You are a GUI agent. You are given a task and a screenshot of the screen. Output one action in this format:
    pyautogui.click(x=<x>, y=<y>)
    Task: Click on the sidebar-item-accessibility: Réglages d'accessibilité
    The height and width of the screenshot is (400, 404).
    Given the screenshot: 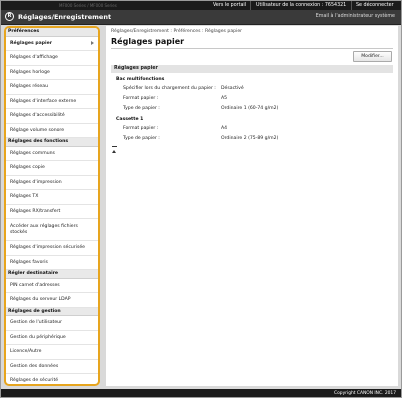 What is the action you would take?
    pyautogui.click(x=52, y=116)
    